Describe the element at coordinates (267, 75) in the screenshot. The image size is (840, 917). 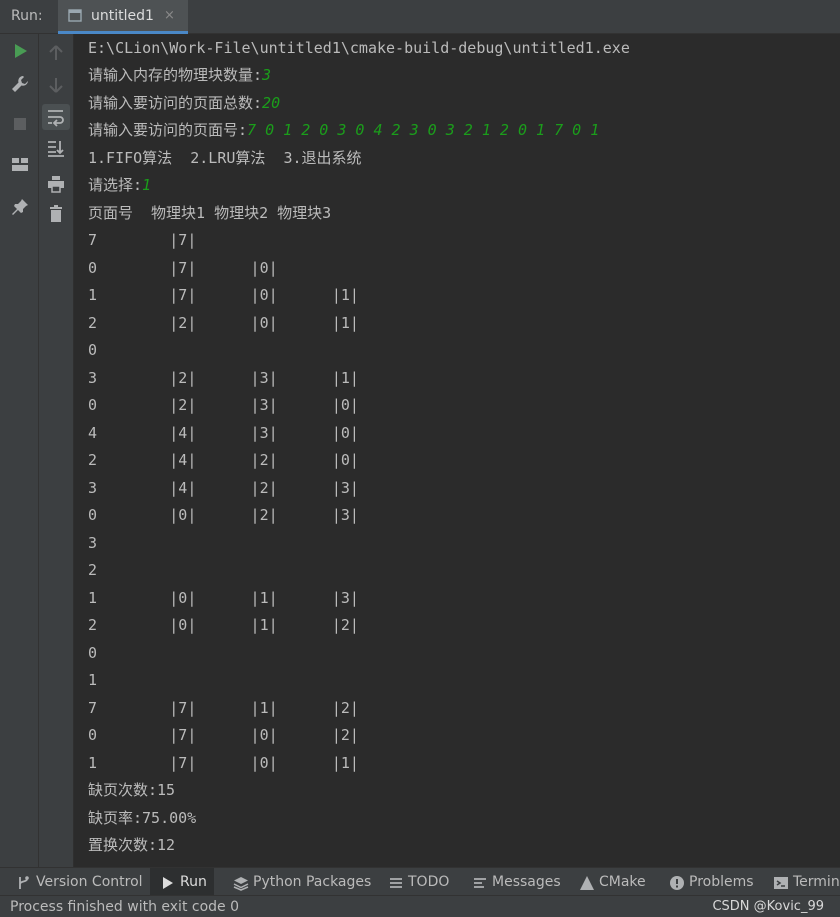
I see `input-blocks: 3` at that location.